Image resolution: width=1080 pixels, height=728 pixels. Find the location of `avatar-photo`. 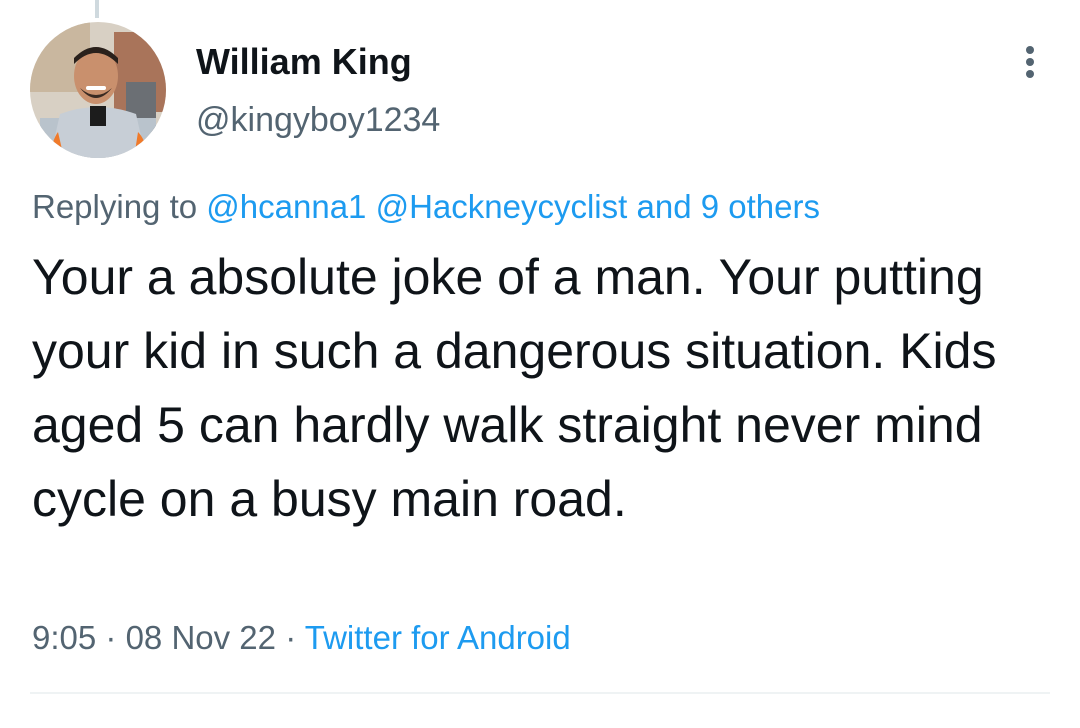

avatar-photo is located at coordinates (98, 90).